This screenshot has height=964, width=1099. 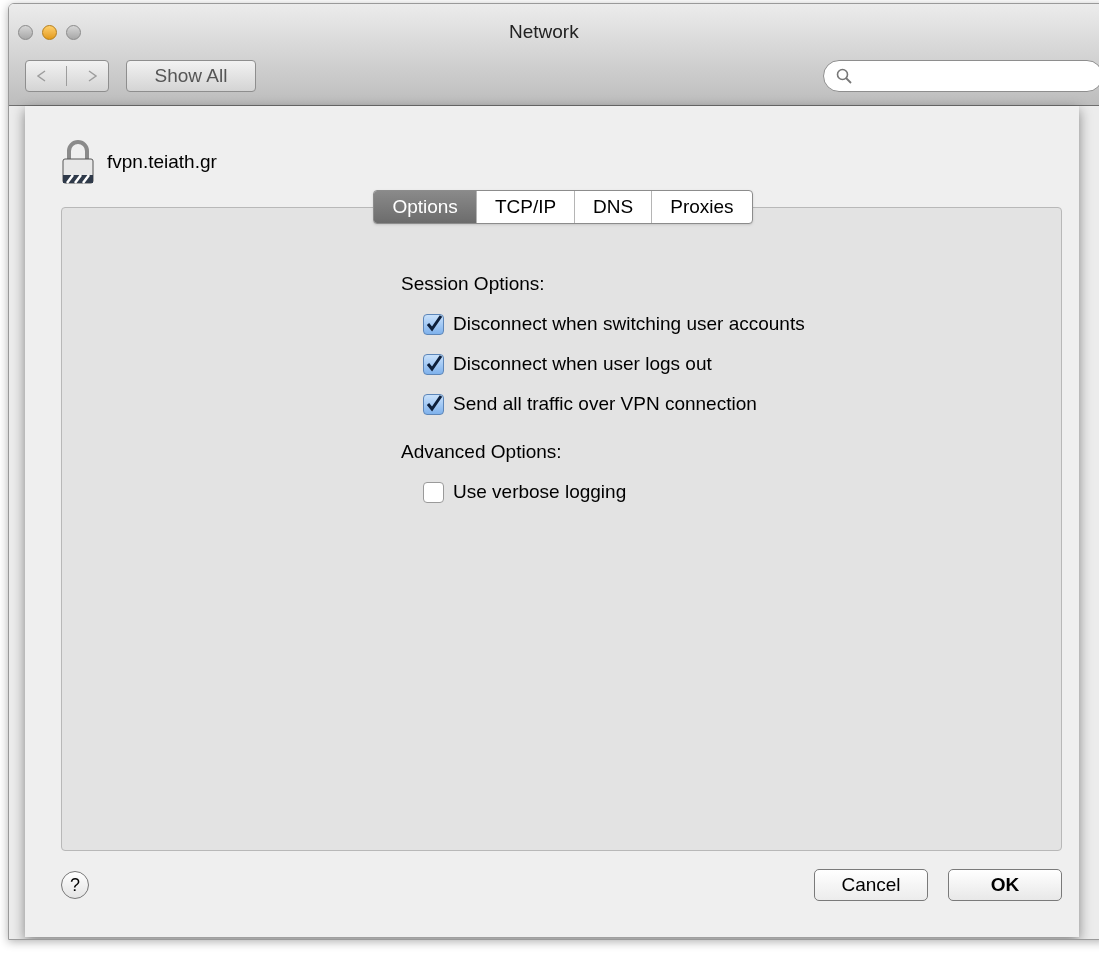 What do you see at coordinates (75, 885) in the screenshot?
I see `help-button: ?` at bounding box center [75, 885].